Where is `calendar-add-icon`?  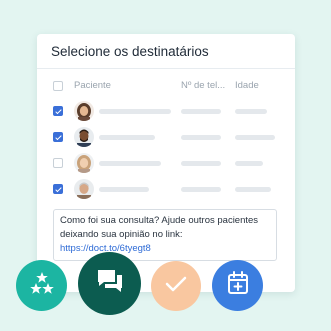
calendar-add-icon is located at coordinates (238, 285).